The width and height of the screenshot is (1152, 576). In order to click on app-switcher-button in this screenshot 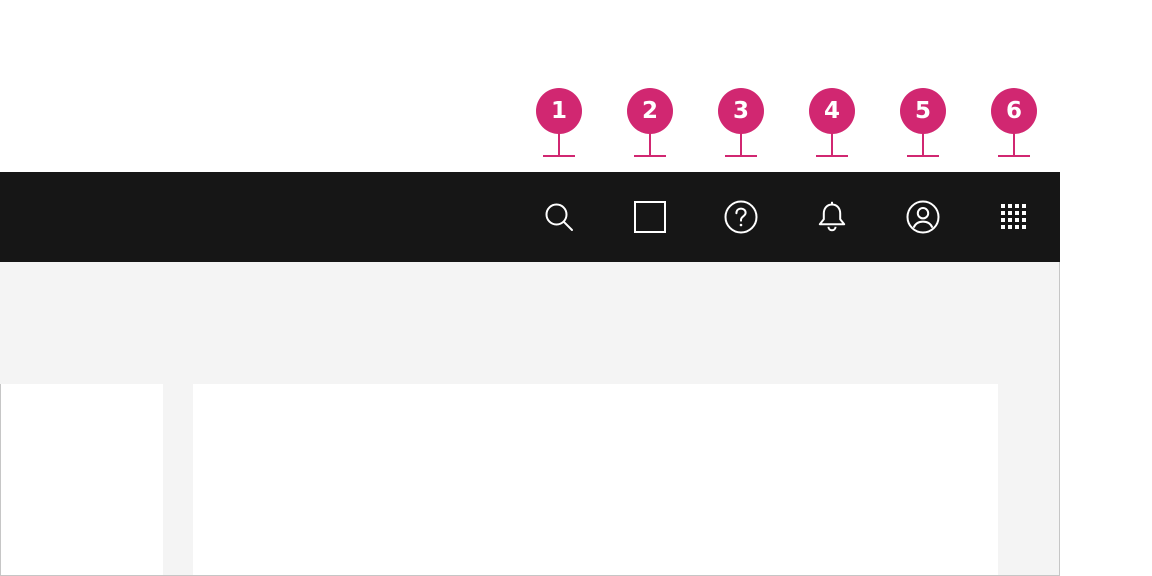, I will do `click(1014, 217)`.